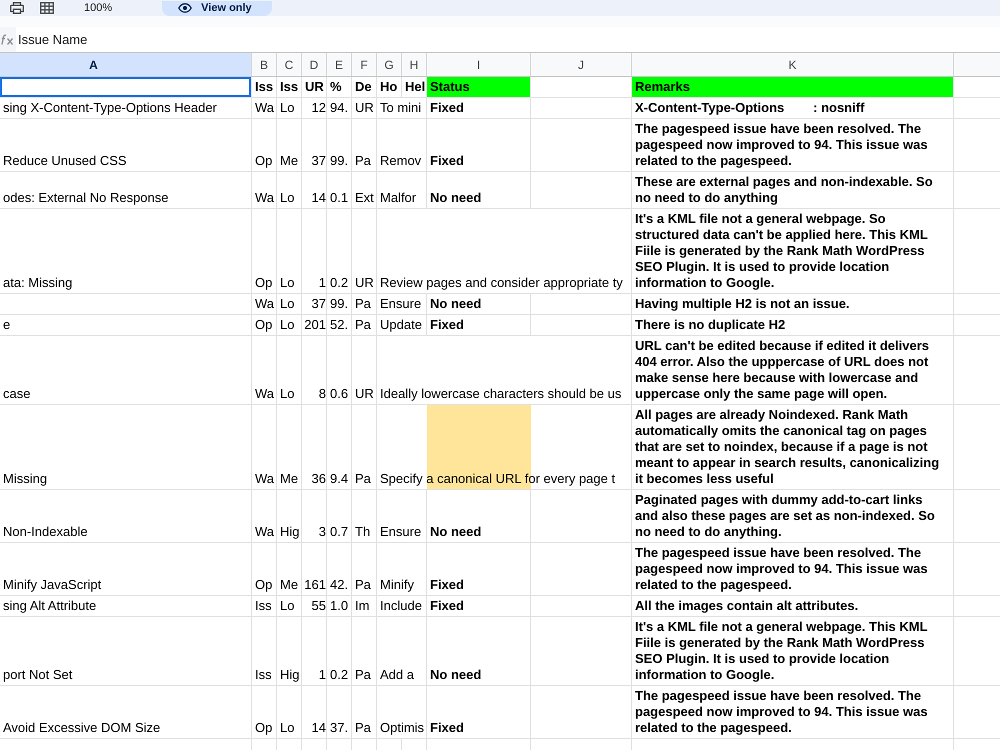 This screenshot has width=1000, height=750. What do you see at coordinates (339, 532) in the screenshot?
I see `cell-text: 0.7` at bounding box center [339, 532].